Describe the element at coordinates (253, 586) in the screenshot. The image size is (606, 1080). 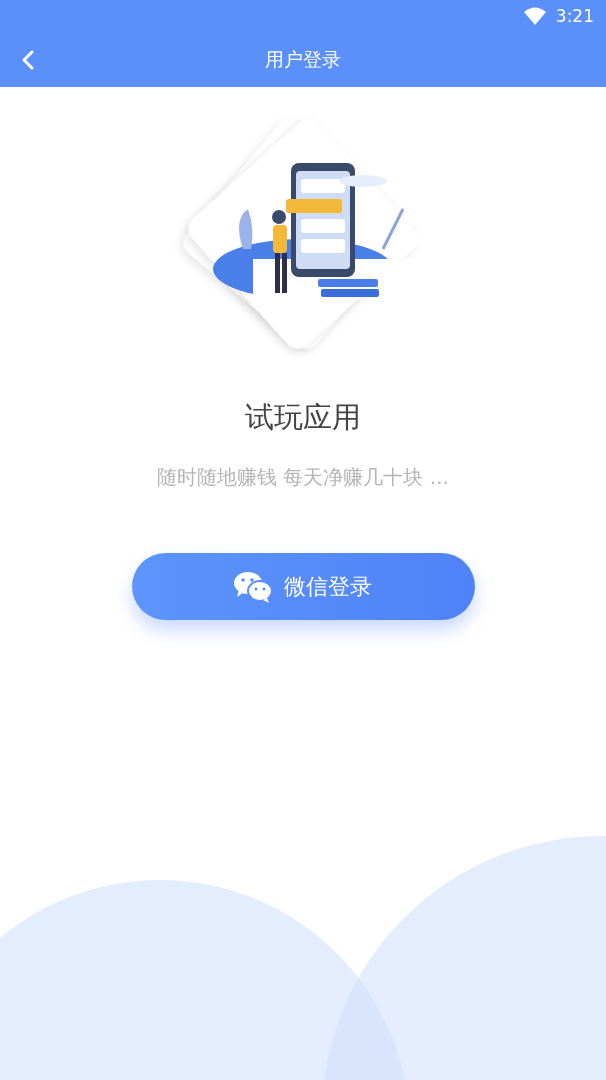
I see `chat-bubbles-icon` at that location.